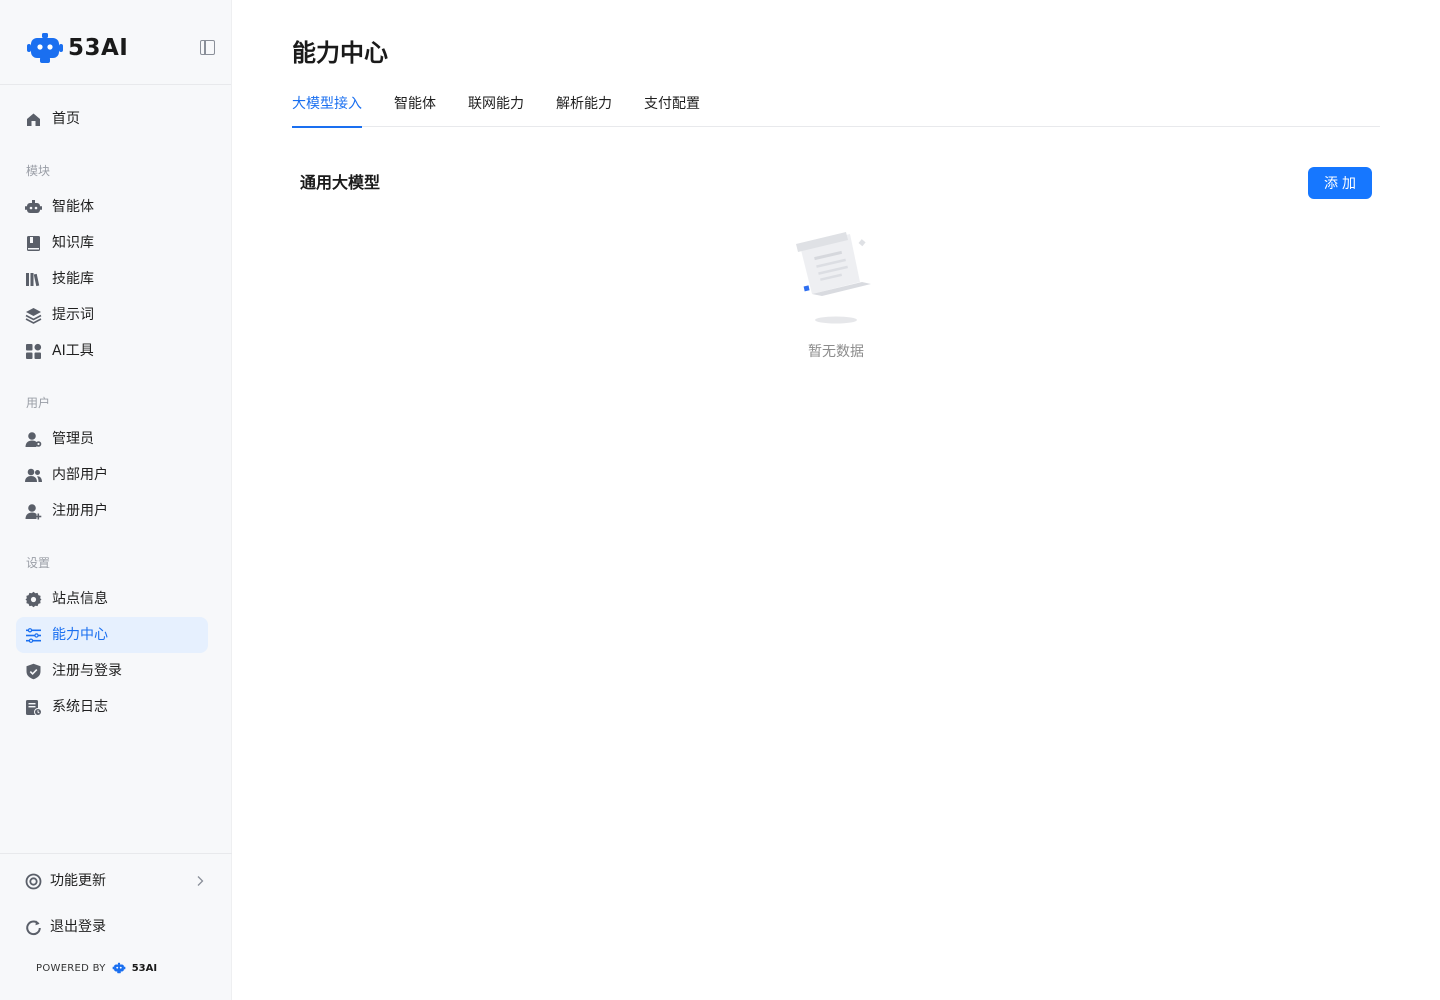 The width and height of the screenshot is (1440, 1000). I want to click on sidebar-footer: 功能更新 退出登录, so click(116, 926).